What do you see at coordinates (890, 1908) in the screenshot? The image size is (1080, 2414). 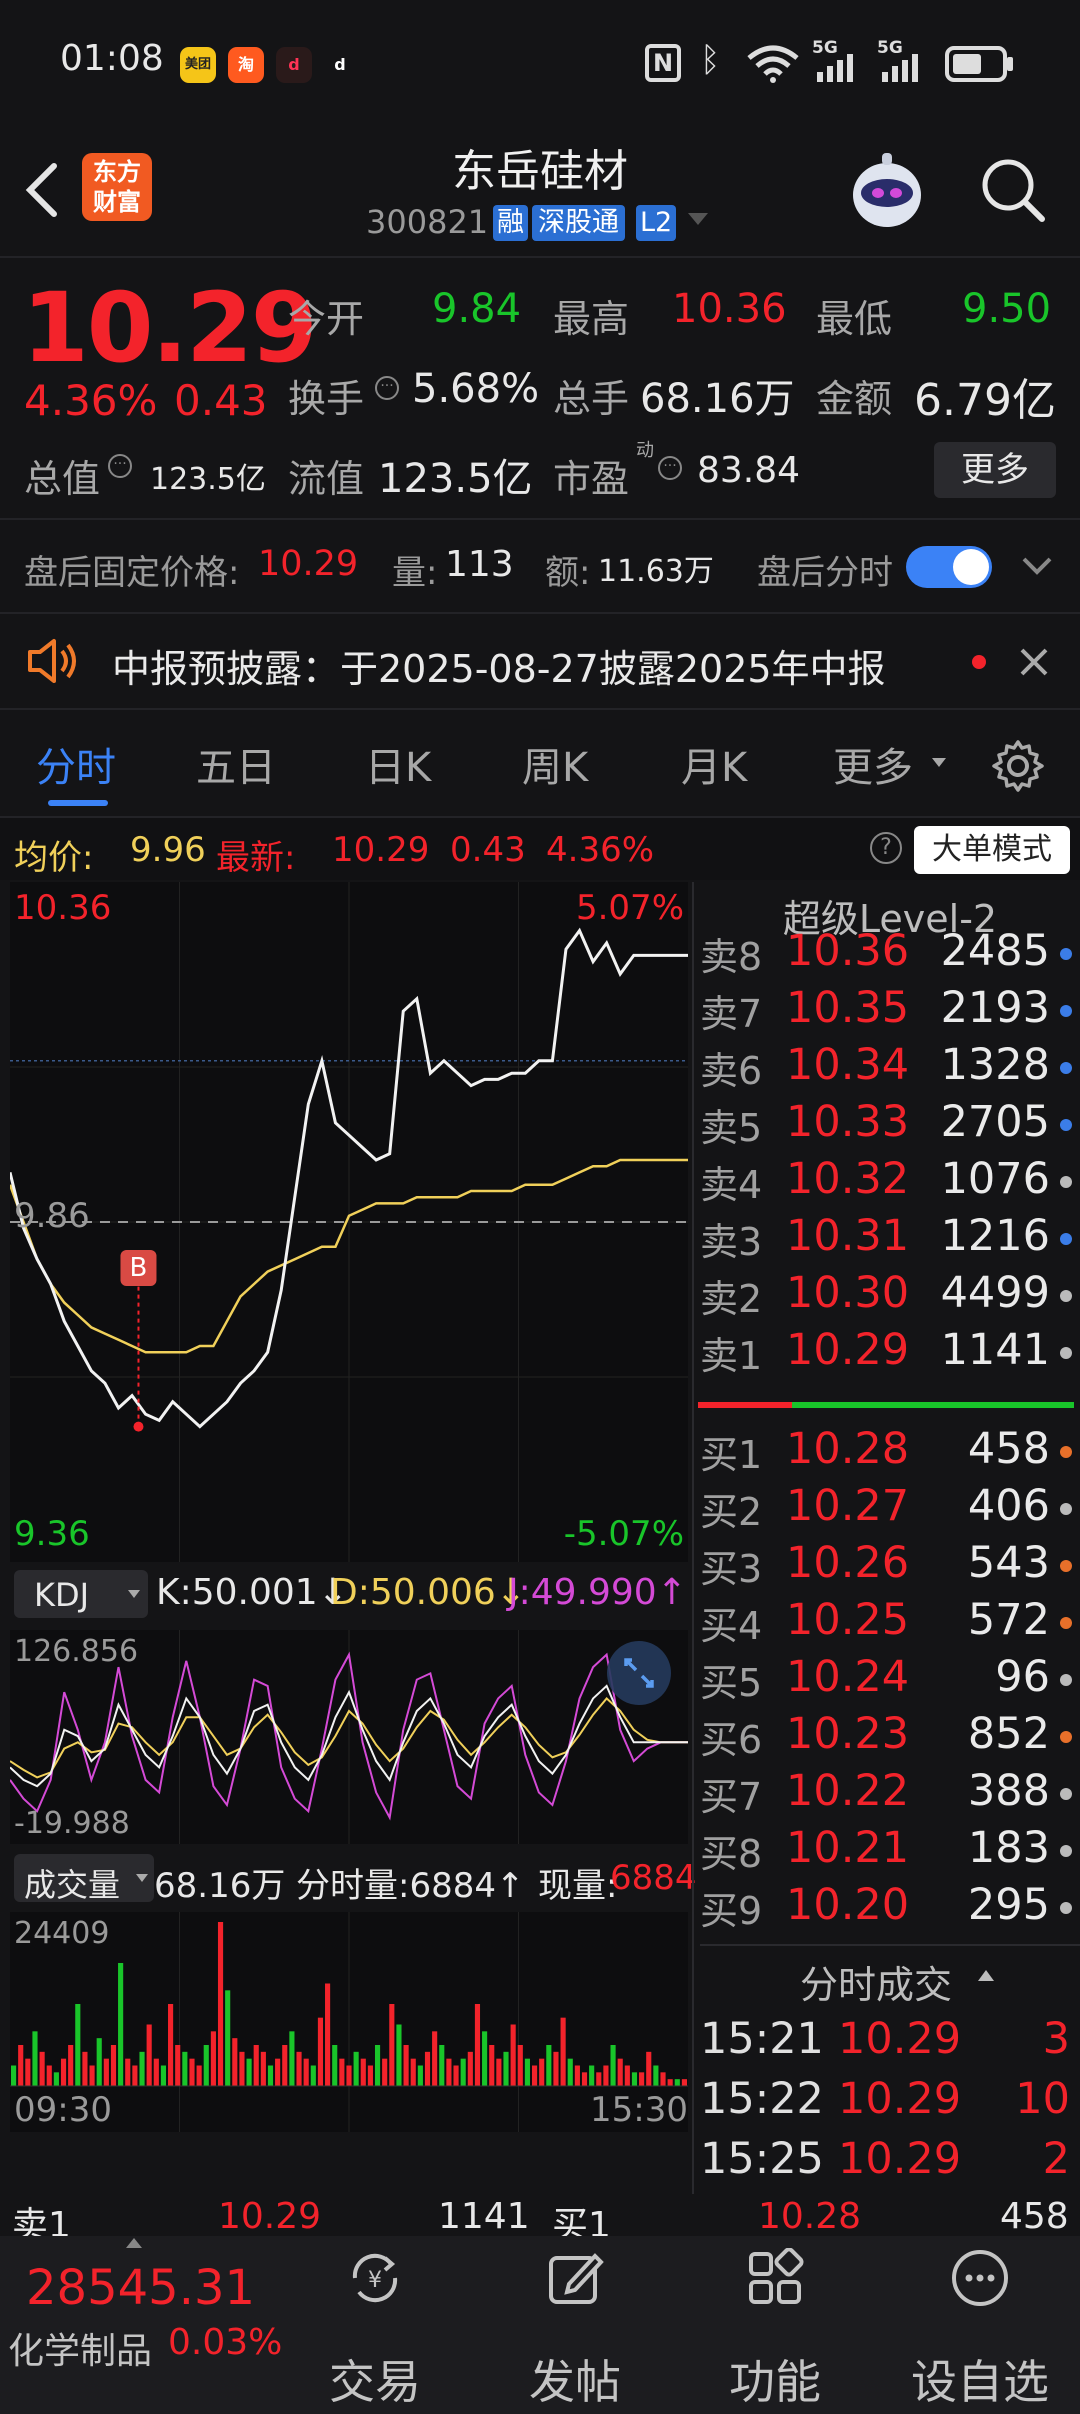 I see `bid-row: 买9 10.20 295` at bounding box center [890, 1908].